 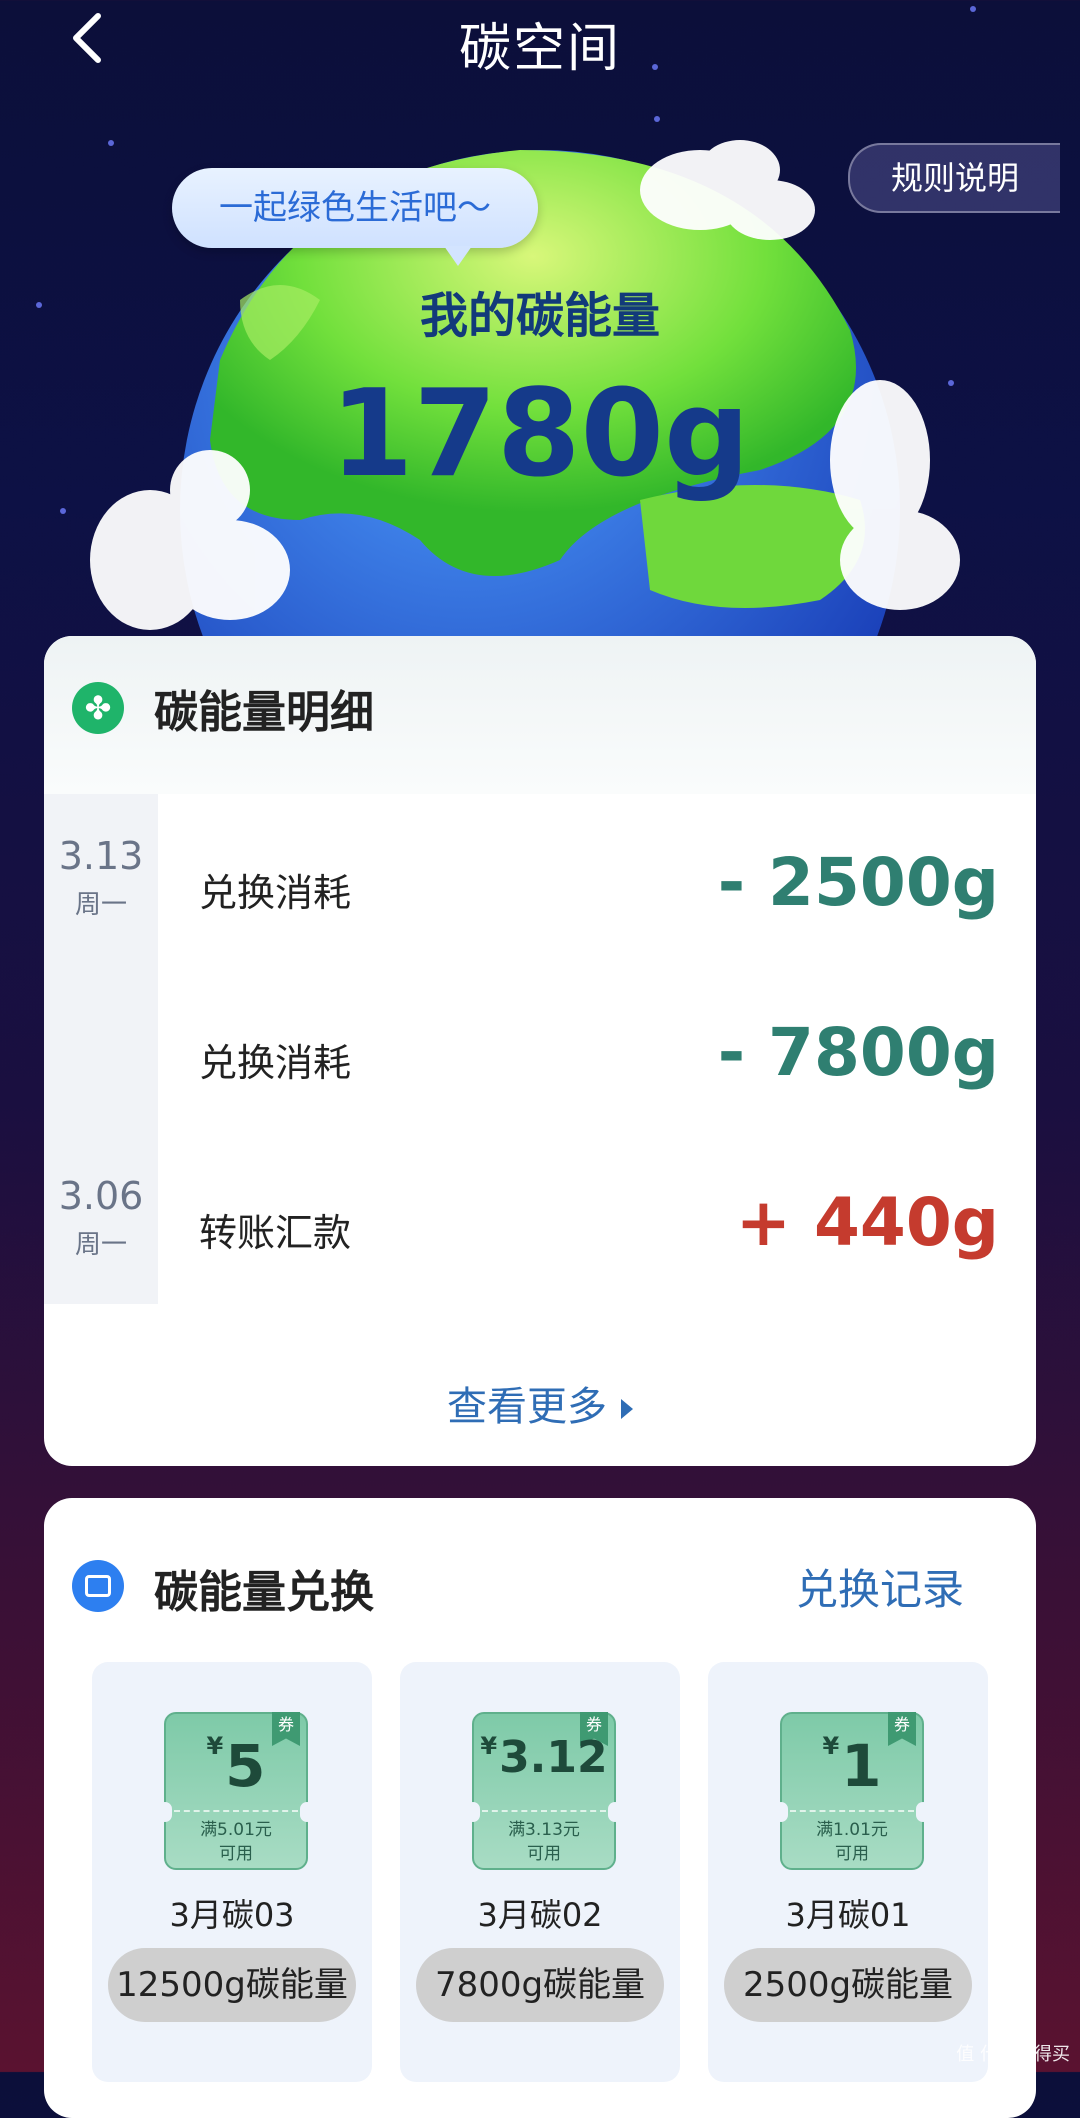 What do you see at coordinates (880, 1586) in the screenshot?
I see `exchange-record-link: 兑换记录` at bounding box center [880, 1586].